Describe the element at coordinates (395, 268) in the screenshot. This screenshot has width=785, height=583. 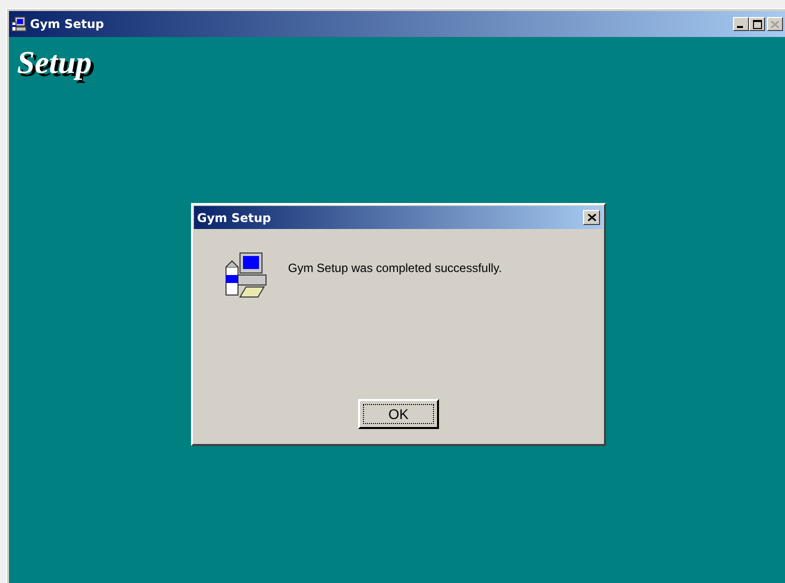
I see `message-text: Gym Setup was completed successfully.` at that location.